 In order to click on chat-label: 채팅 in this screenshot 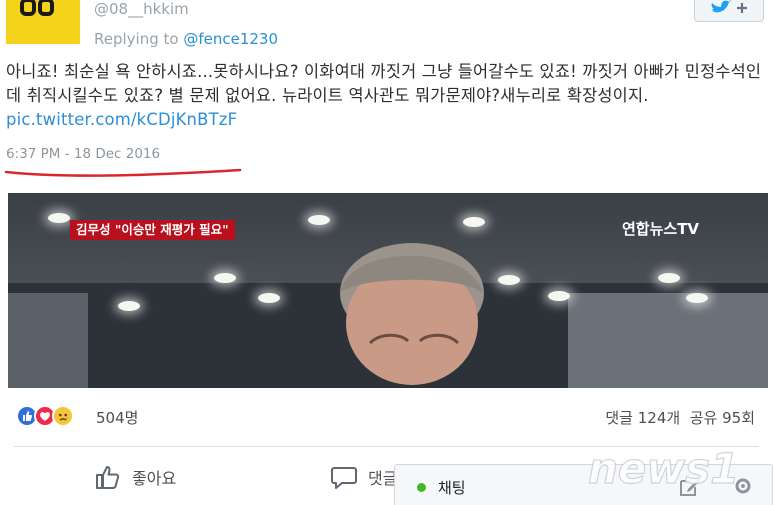, I will do `click(452, 488)`.